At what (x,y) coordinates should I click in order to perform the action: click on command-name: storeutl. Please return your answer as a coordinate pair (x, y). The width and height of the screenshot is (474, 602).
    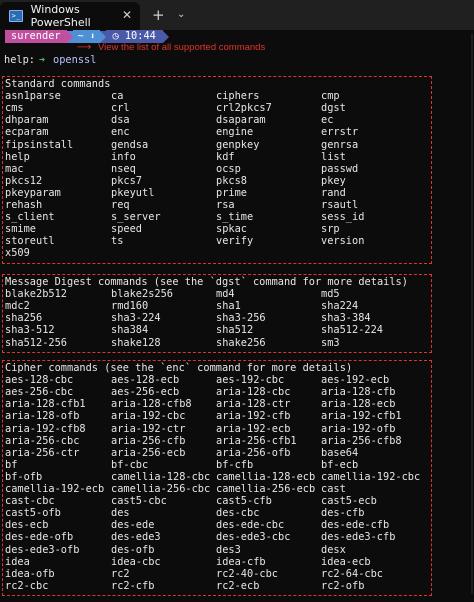
    Looking at the image, I should click on (30, 241).